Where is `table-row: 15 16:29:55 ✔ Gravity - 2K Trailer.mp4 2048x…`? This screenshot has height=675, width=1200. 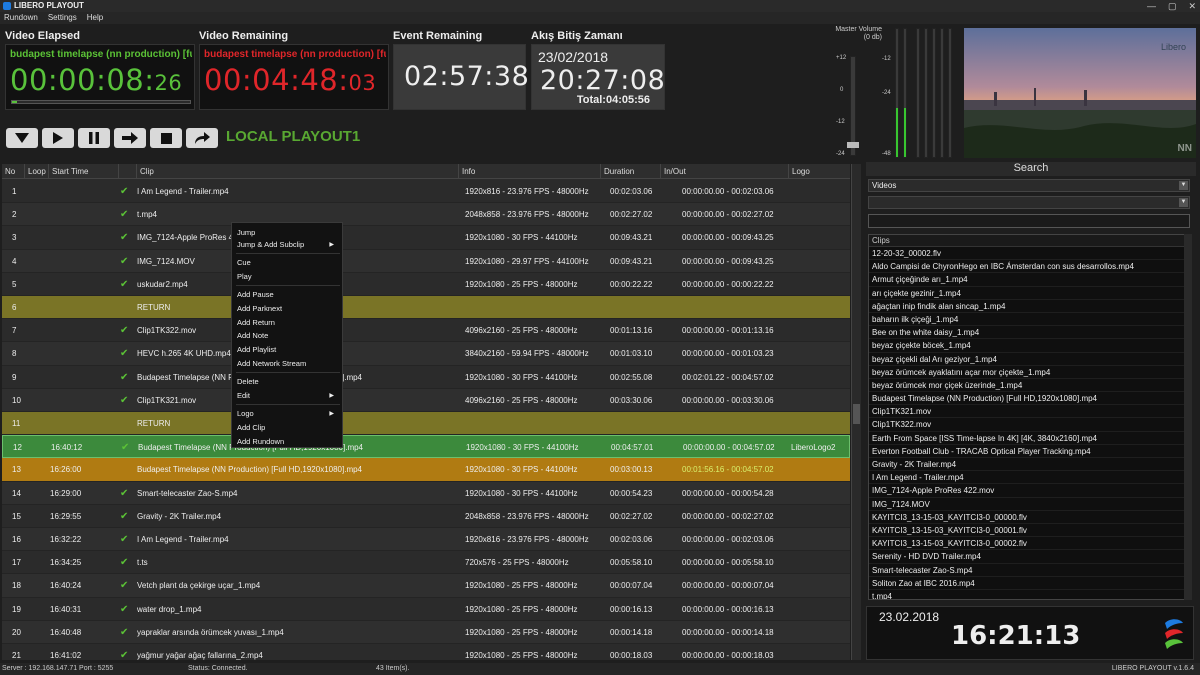 table-row: 15 16:29:55 ✔ Gravity - 2K Trailer.mp4 2048x… is located at coordinates (426, 516).